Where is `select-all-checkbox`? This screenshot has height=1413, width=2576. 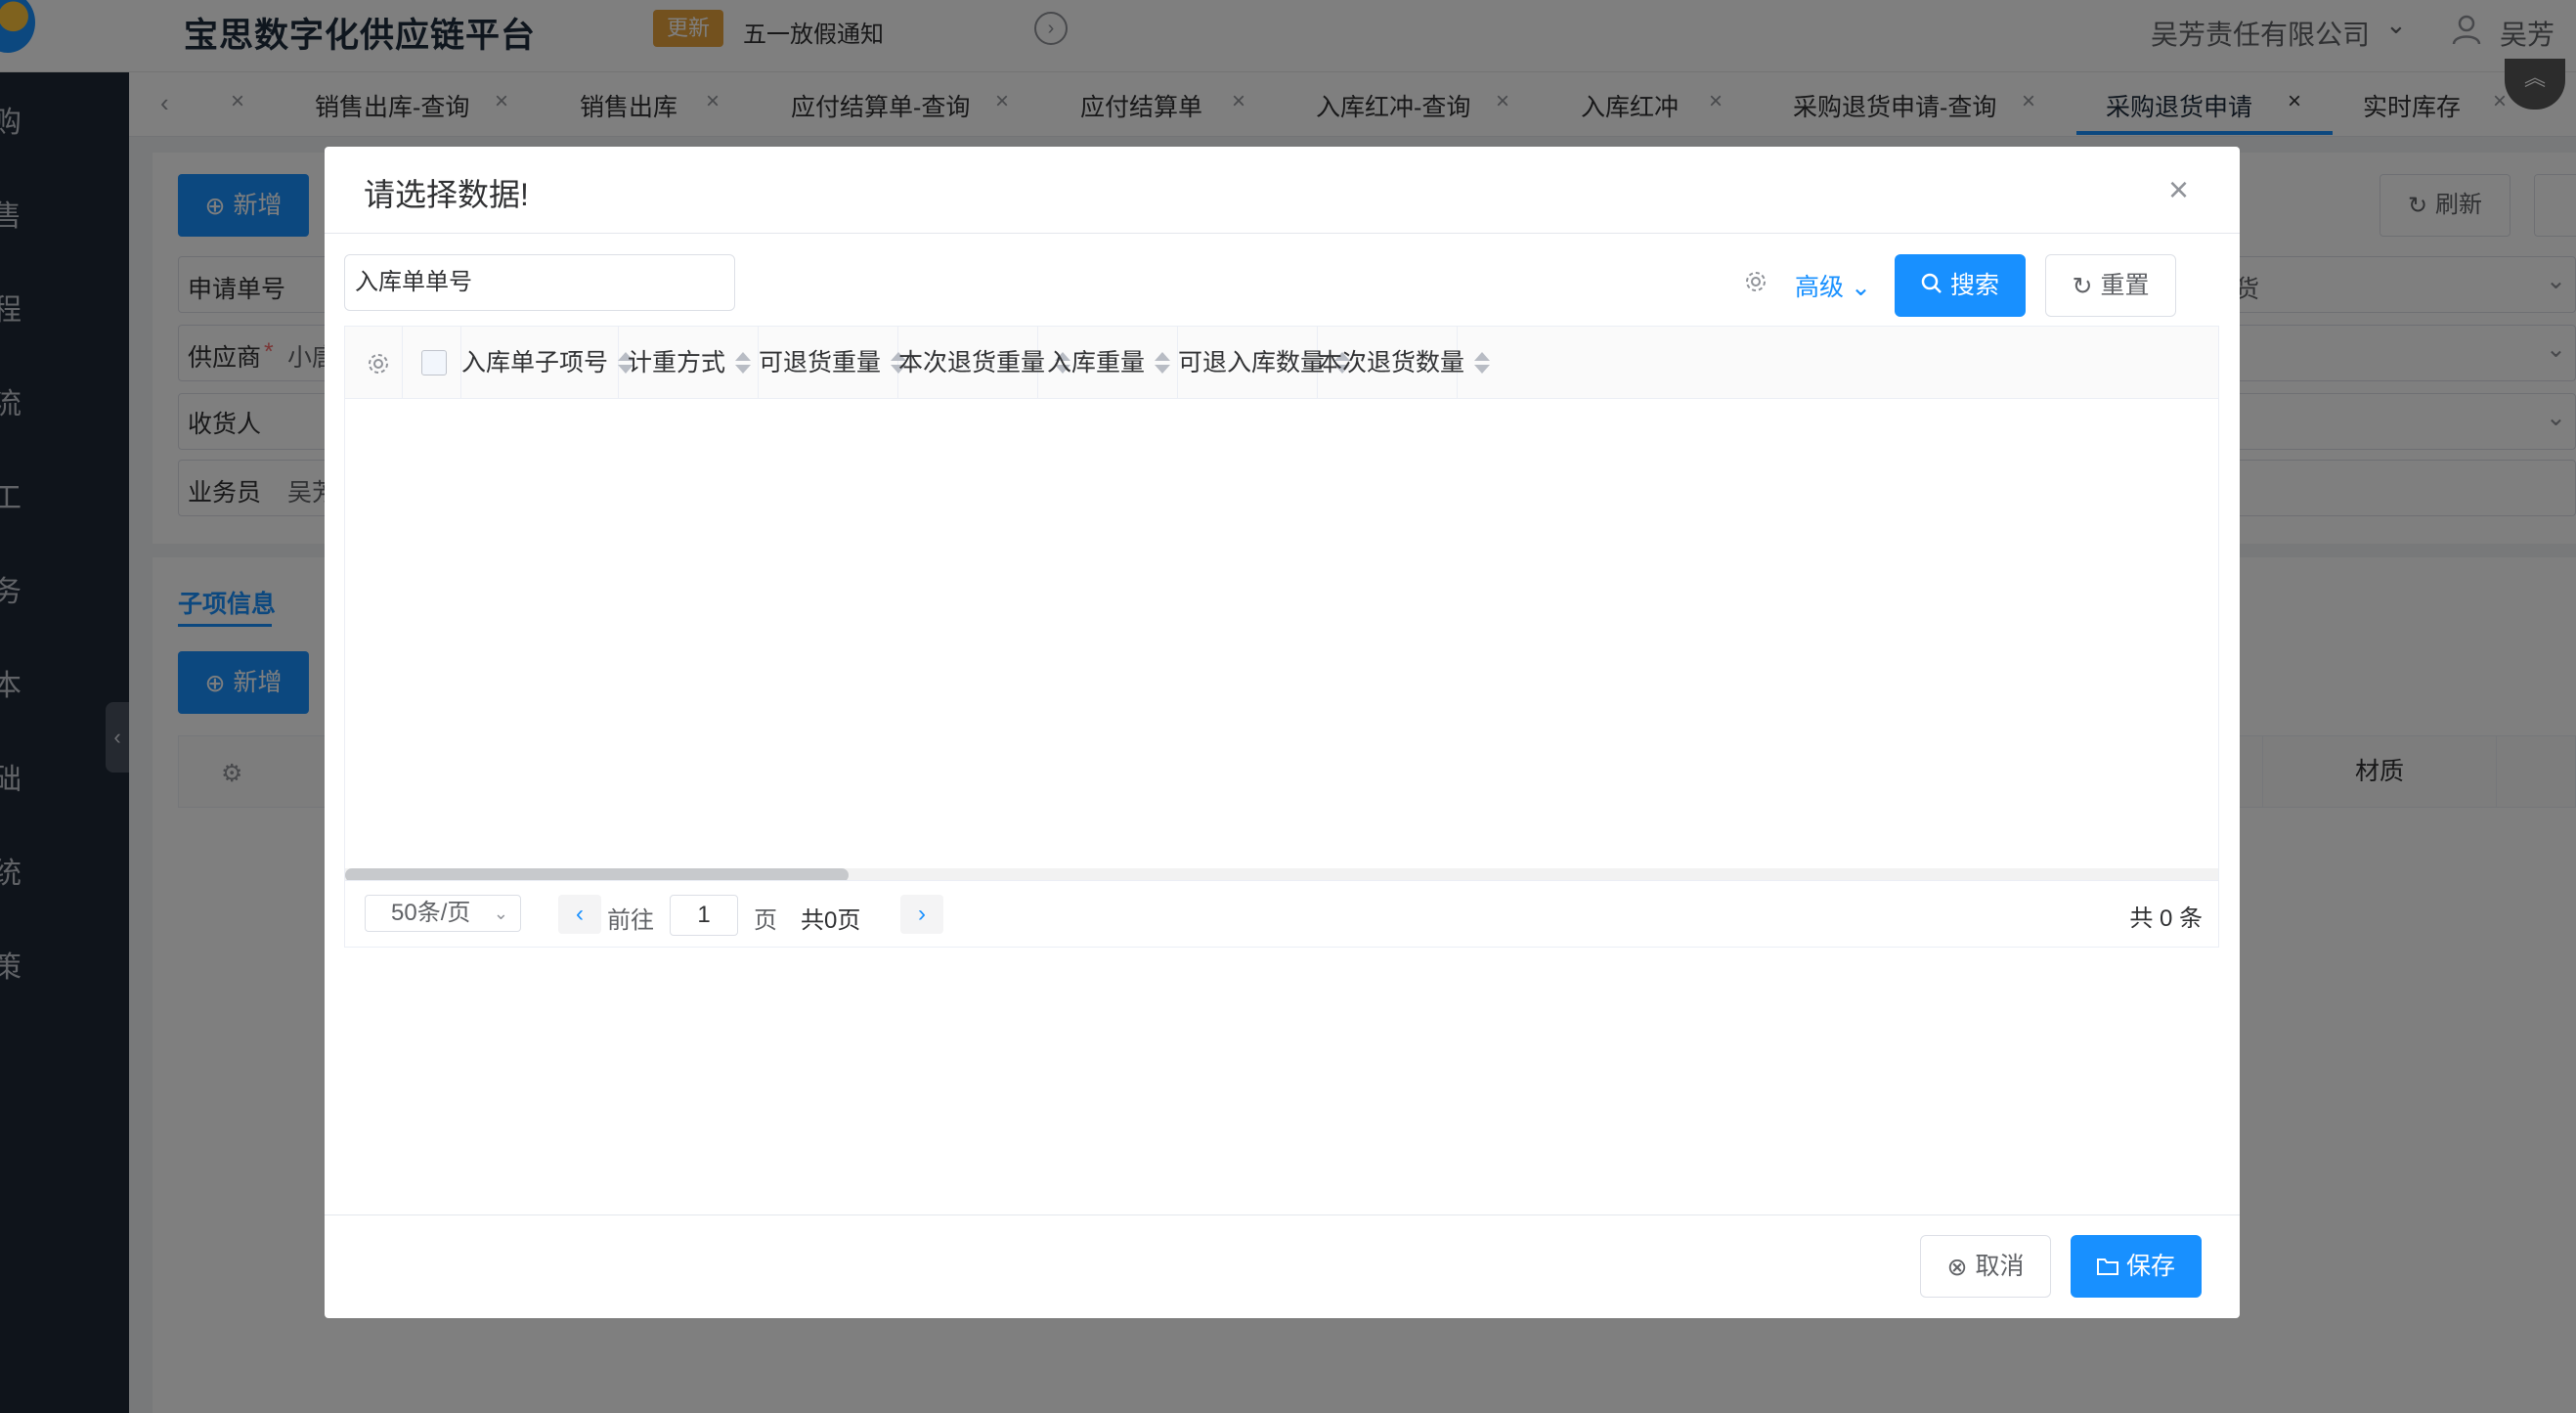 select-all-checkbox is located at coordinates (434, 362).